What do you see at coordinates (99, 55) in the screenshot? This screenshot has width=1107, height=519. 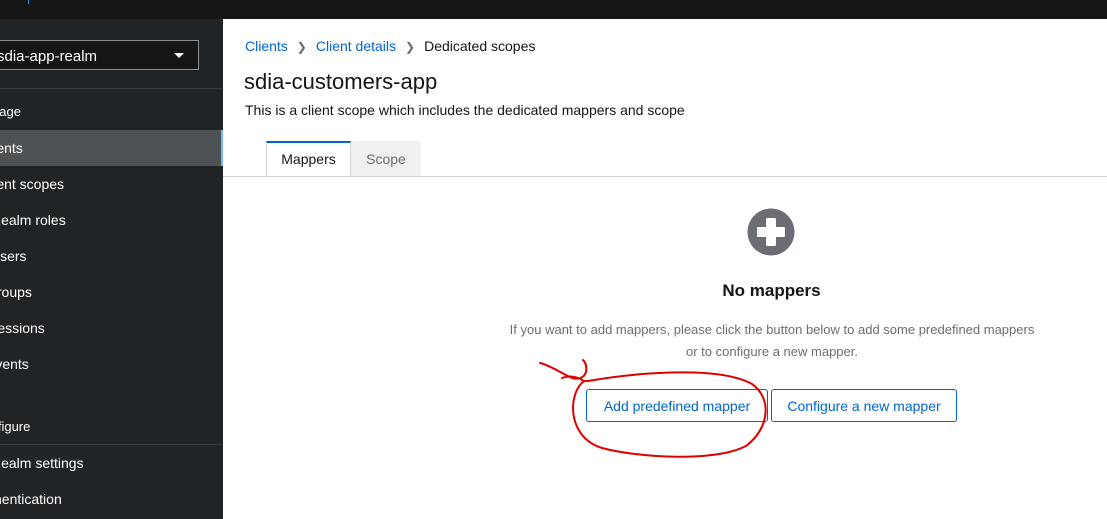 I see `realm-selector: sdia-app-realm` at bounding box center [99, 55].